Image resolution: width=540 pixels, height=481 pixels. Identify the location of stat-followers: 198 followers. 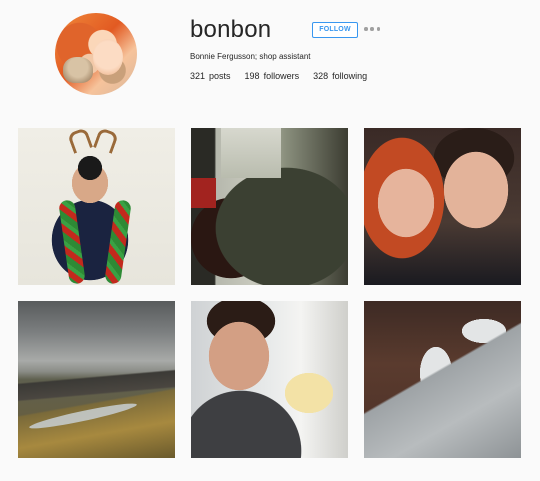
(272, 76).